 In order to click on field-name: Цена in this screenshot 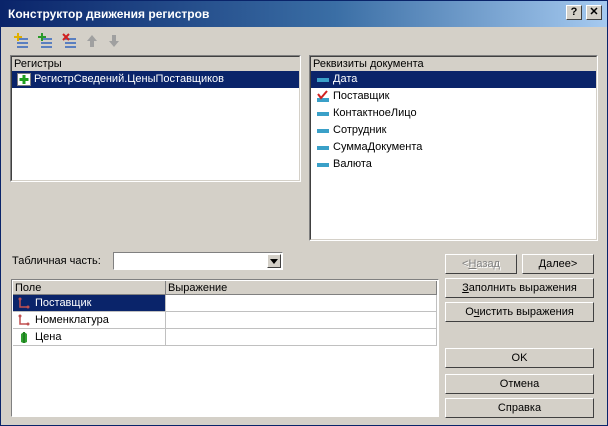, I will do `click(48, 337)`.